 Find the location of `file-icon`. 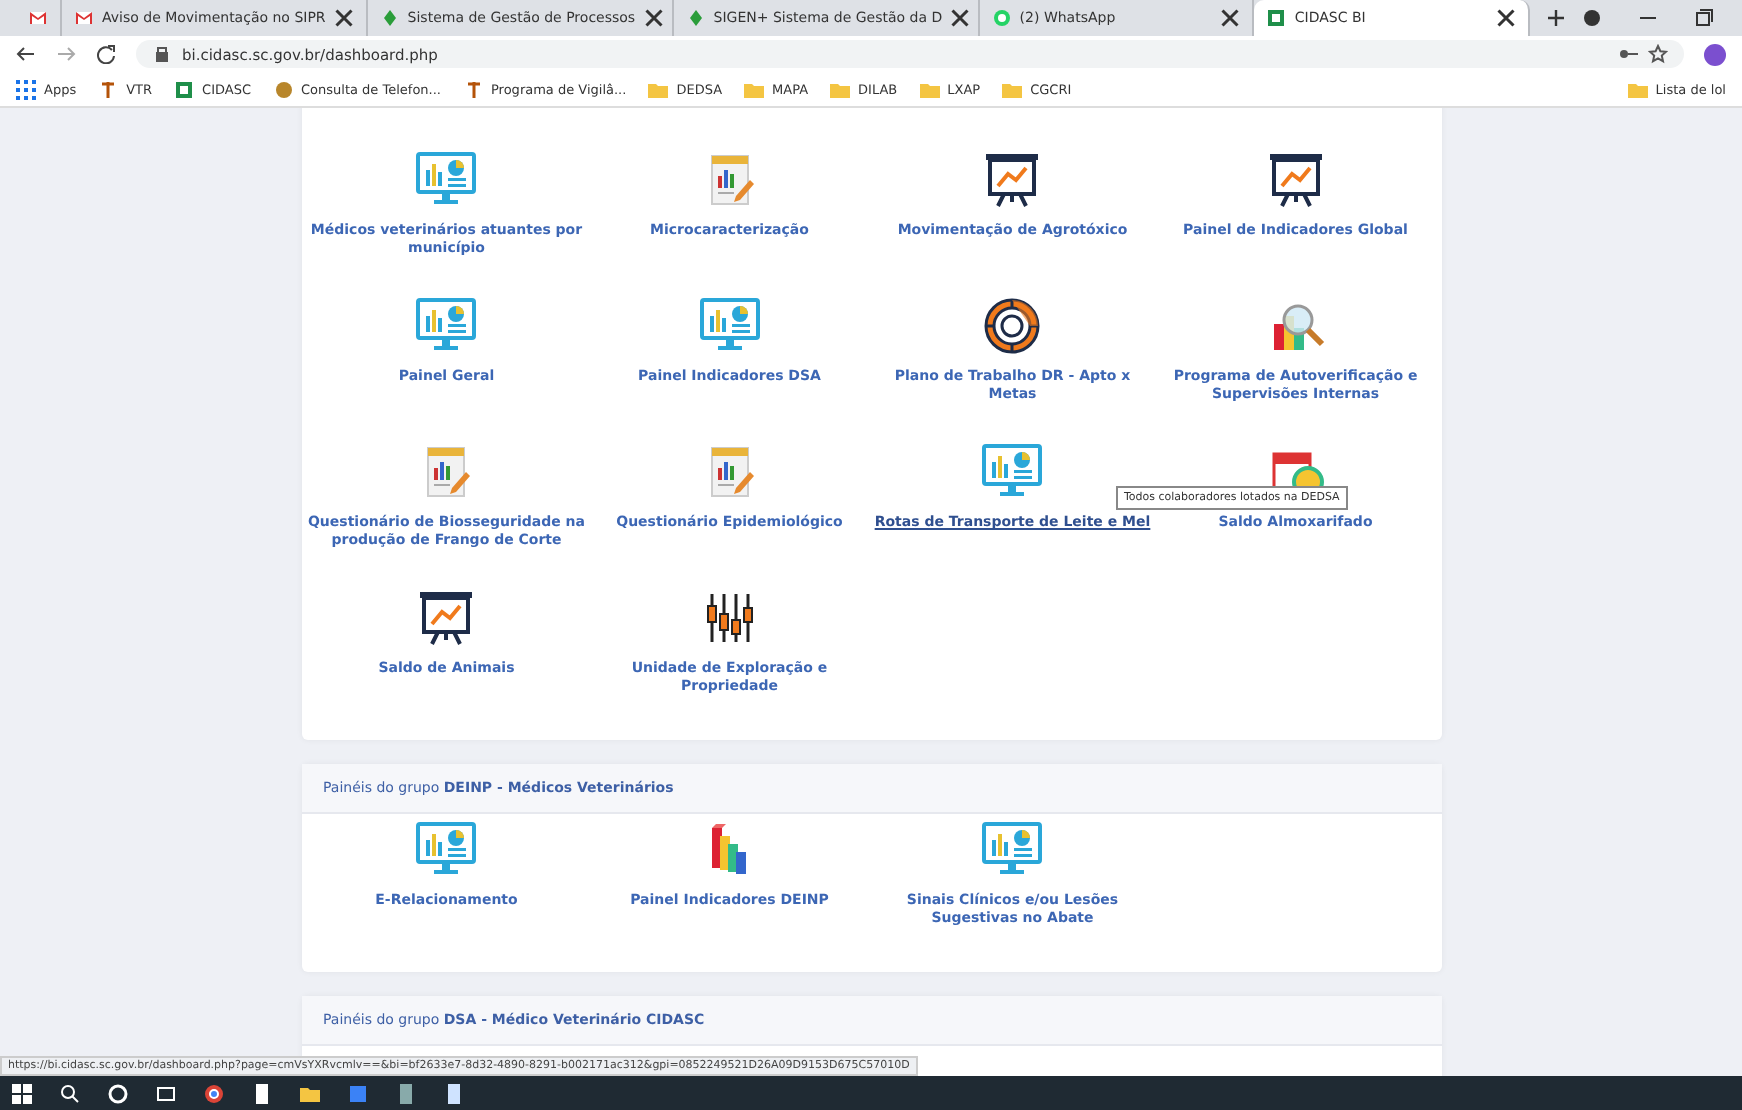

file-icon is located at coordinates (454, 1093).